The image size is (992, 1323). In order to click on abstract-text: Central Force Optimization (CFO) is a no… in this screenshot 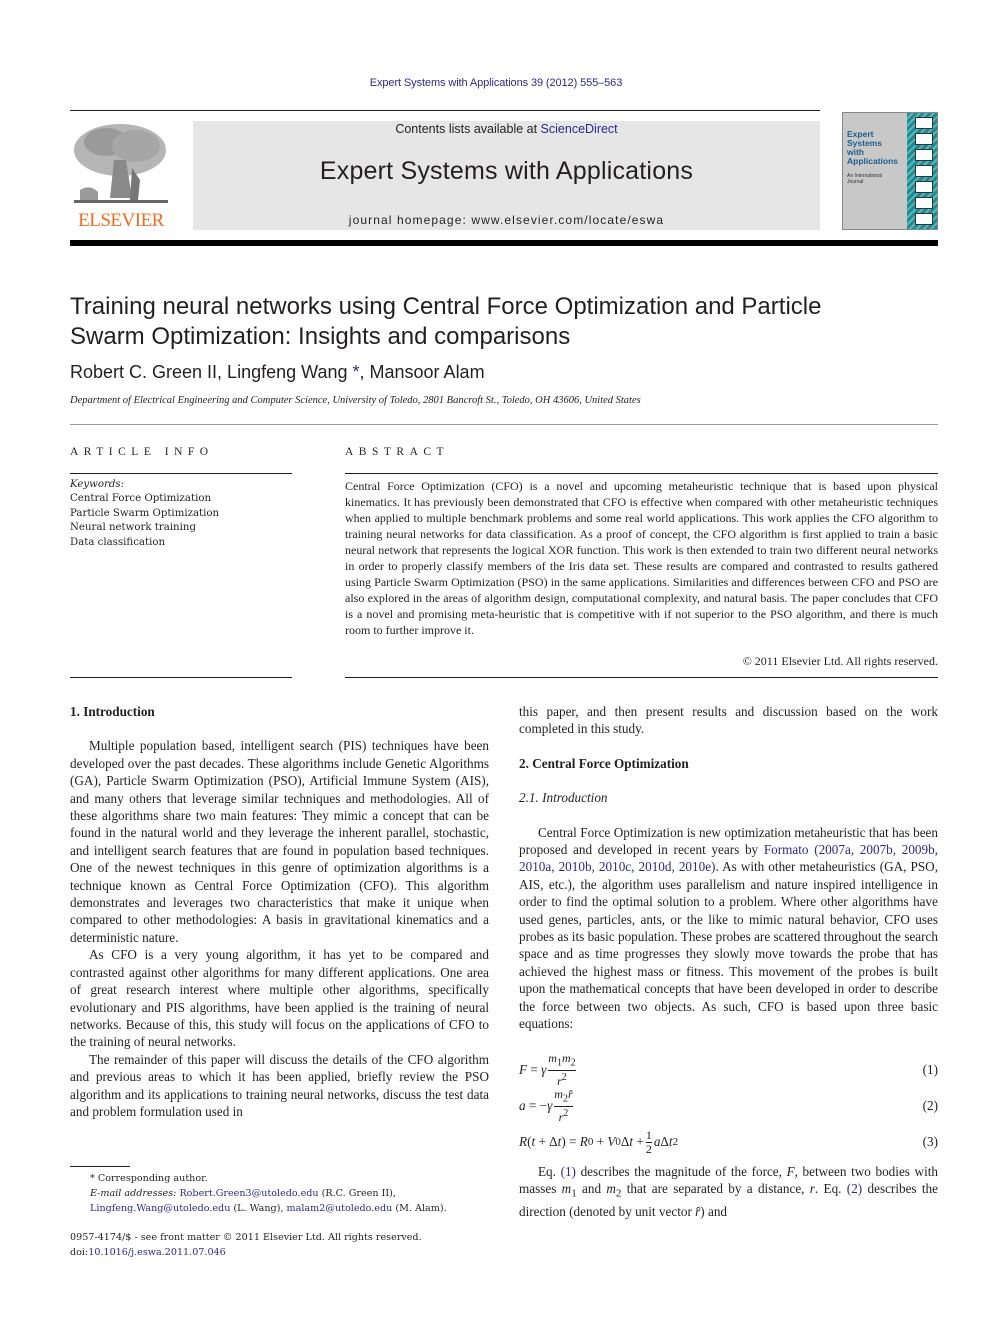, I will do `click(641, 558)`.